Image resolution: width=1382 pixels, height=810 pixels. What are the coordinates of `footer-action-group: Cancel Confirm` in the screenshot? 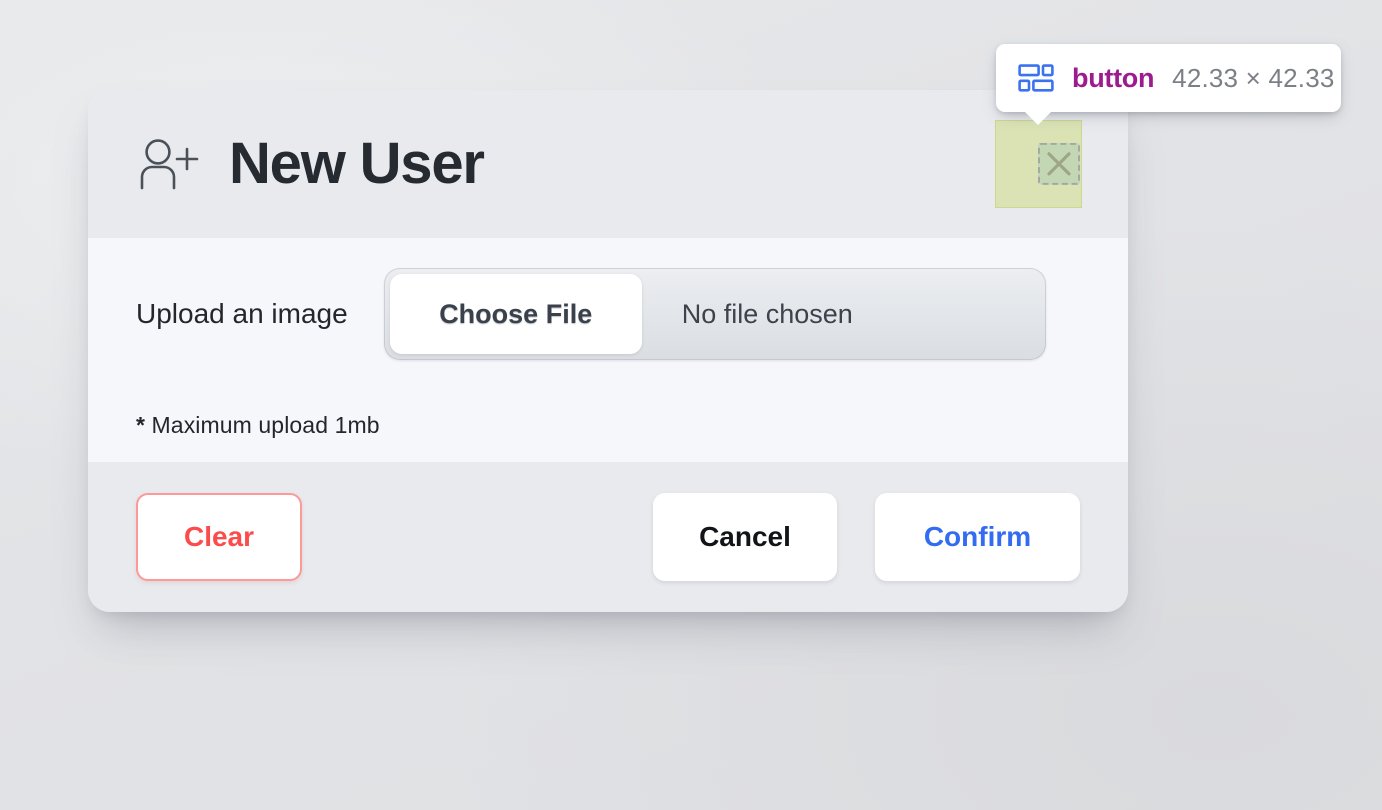 It's located at (866, 537).